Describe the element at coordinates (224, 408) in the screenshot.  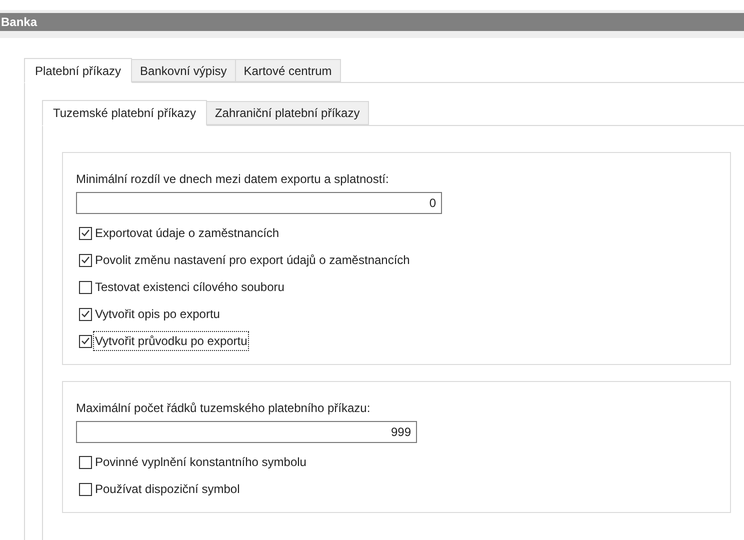
I see `field-label: Maximální počet řádků tuzemského platebního příkazu:` at that location.